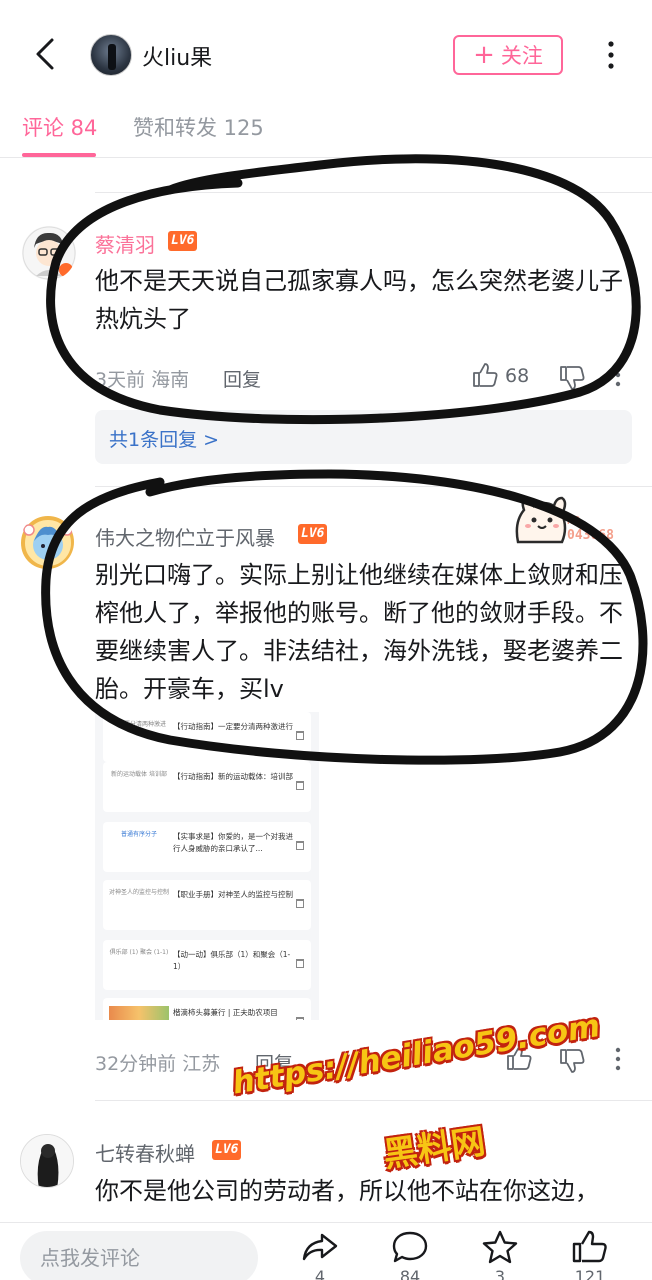 The image size is (652, 1280). Describe the element at coordinates (125, 243) in the screenshot. I see `commenter-name: 蔡清羽` at that location.